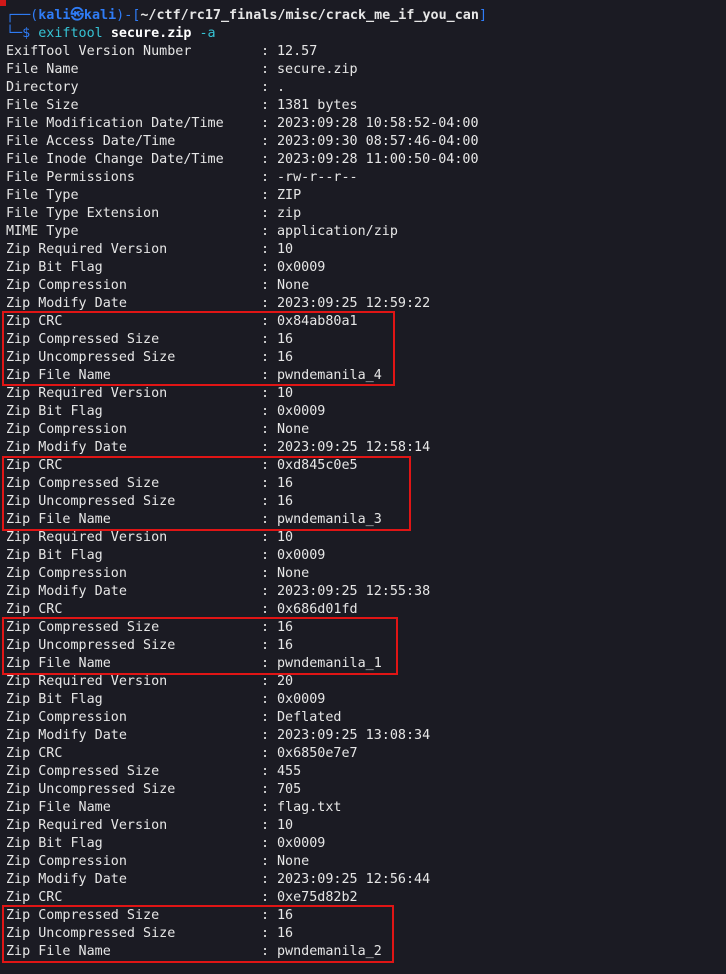 This screenshot has height=974, width=726. I want to click on output-row: ExifTool Version Number:12.57, so click(356, 52).